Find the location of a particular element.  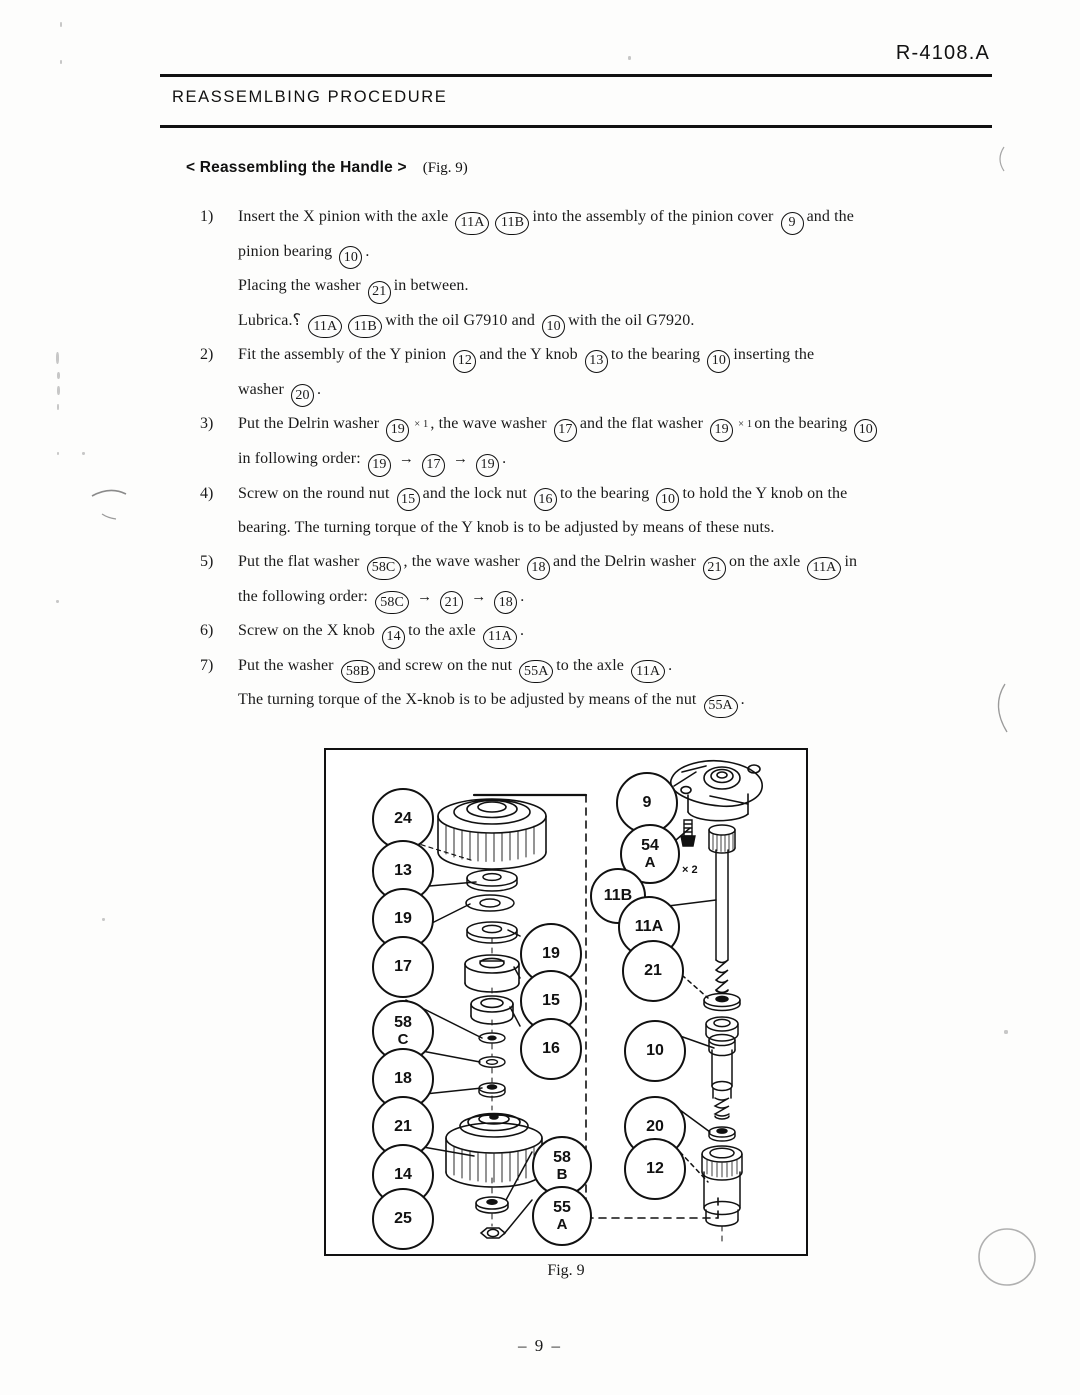

callout-label: 25 is located at coordinates (403, 1218).